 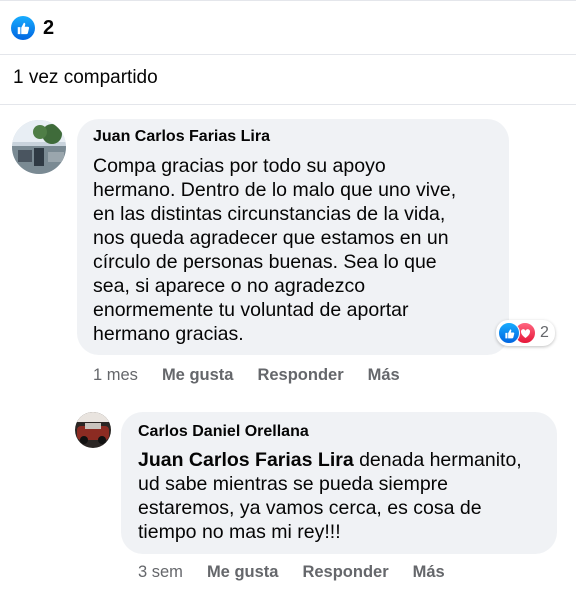 What do you see at coordinates (265, 262) in the screenshot?
I see `comment-line: círculo de personas buenas. Sea lo que` at bounding box center [265, 262].